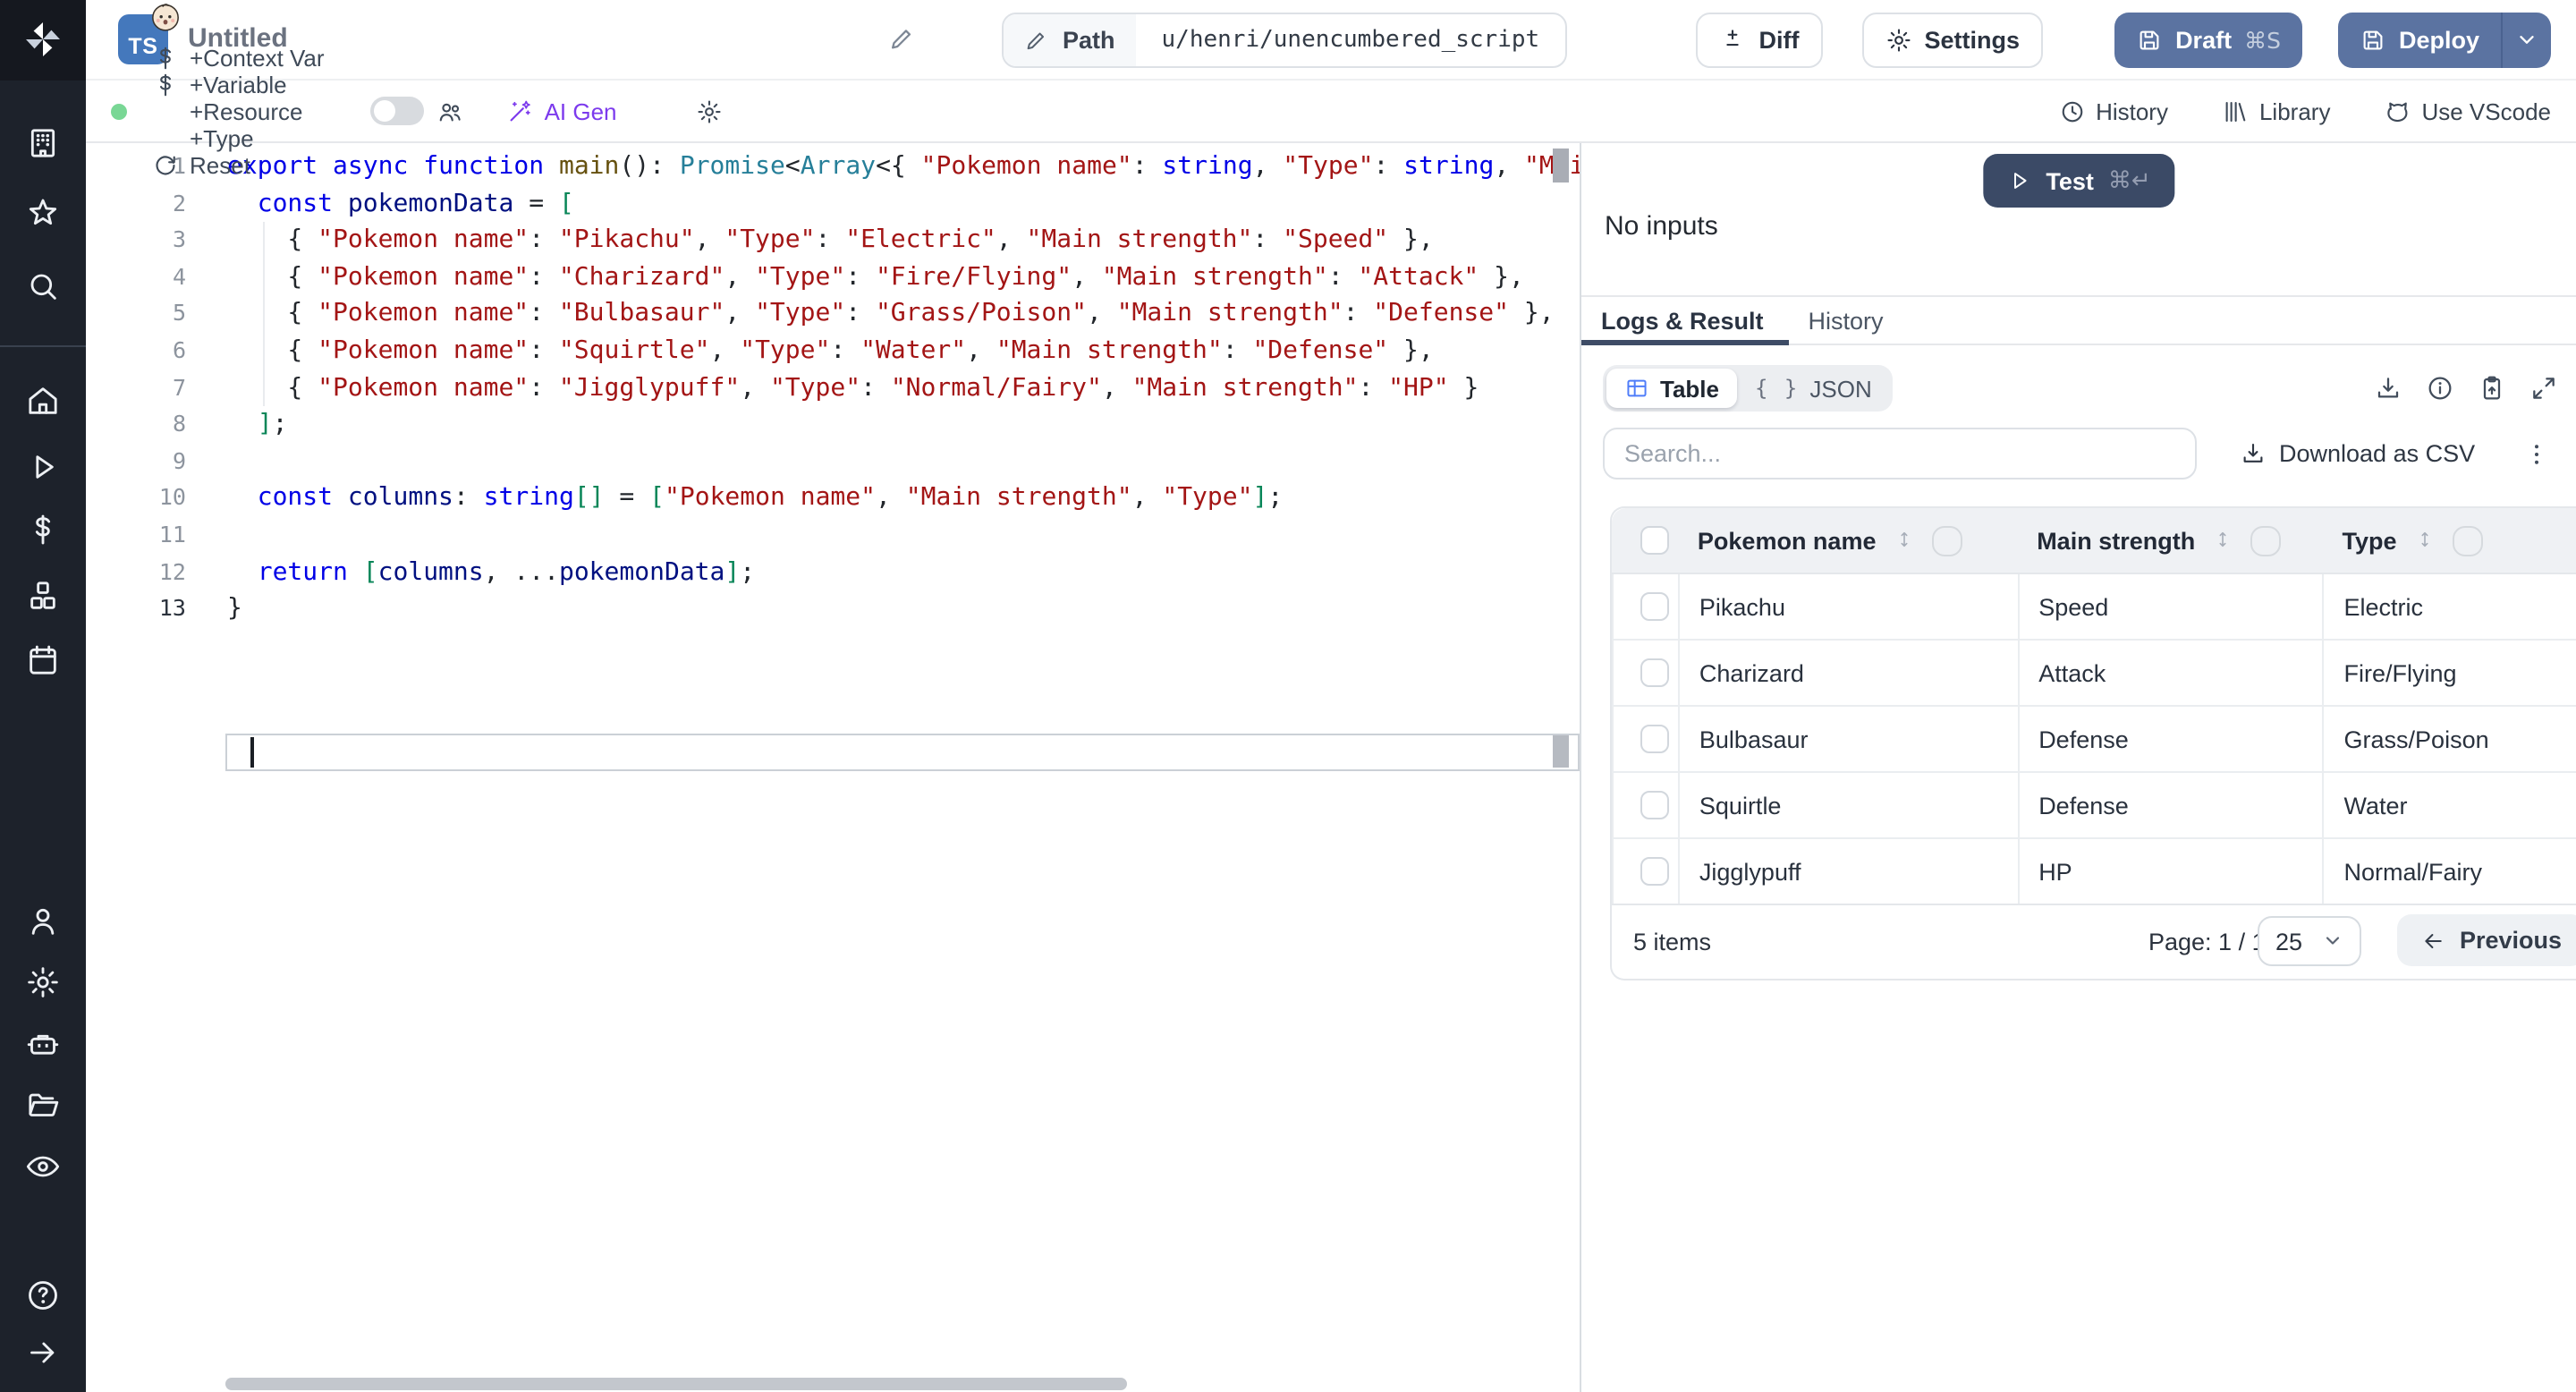  Describe the element at coordinates (238, 111) in the screenshot. I see `toolbar-item-resource: +Resource` at that location.